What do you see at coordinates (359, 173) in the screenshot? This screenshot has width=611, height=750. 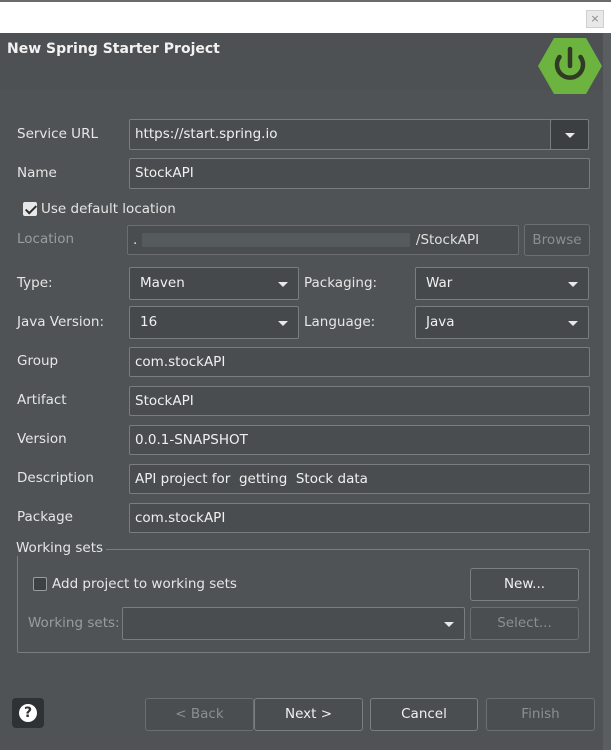 I see `name-input: StockAPI` at bounding box center [359, 173].